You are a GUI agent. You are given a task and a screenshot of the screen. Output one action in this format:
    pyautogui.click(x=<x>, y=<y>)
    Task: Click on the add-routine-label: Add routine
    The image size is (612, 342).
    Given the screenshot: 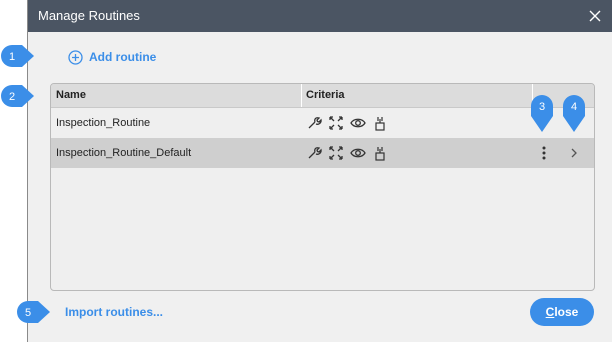 What is the action you would take?
    pyautogui.click(x=123, y=57)
    